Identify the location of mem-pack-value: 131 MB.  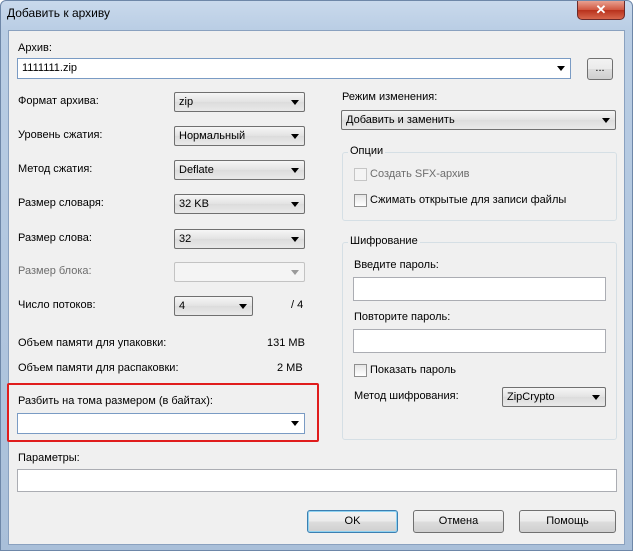
(286, 343).